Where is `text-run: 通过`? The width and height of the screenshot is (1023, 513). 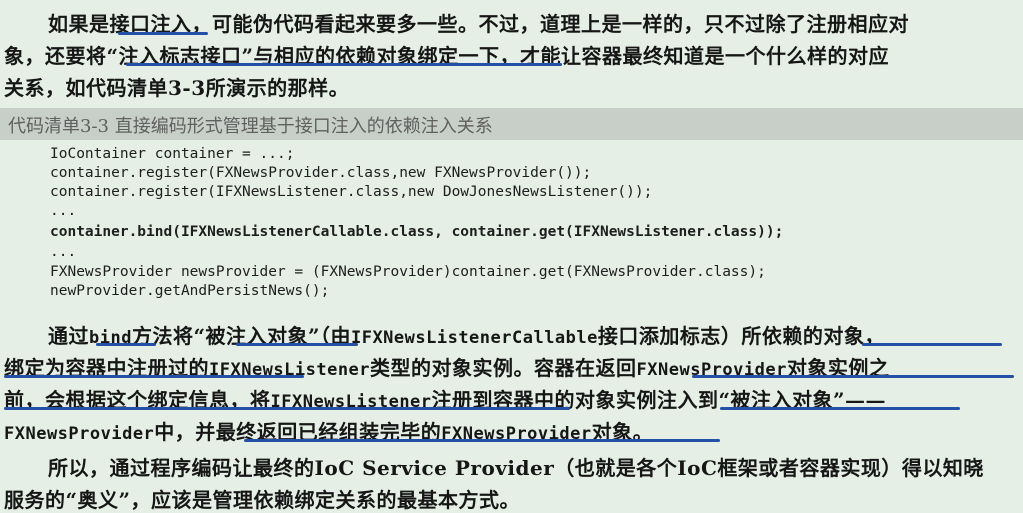
text-run: 通过 is located at coordinates (68, 336).